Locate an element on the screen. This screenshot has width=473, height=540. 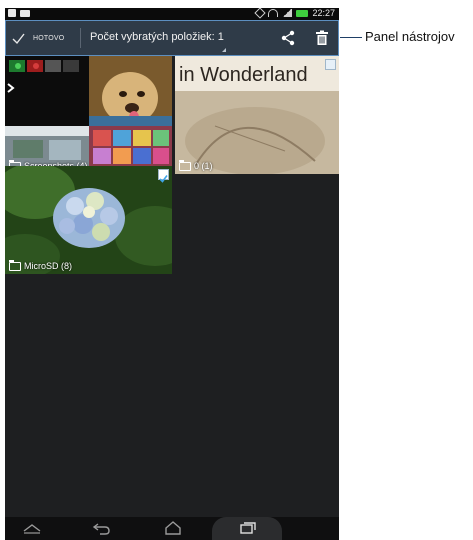
system-navigation-bar is located at coordinates (172, 528).